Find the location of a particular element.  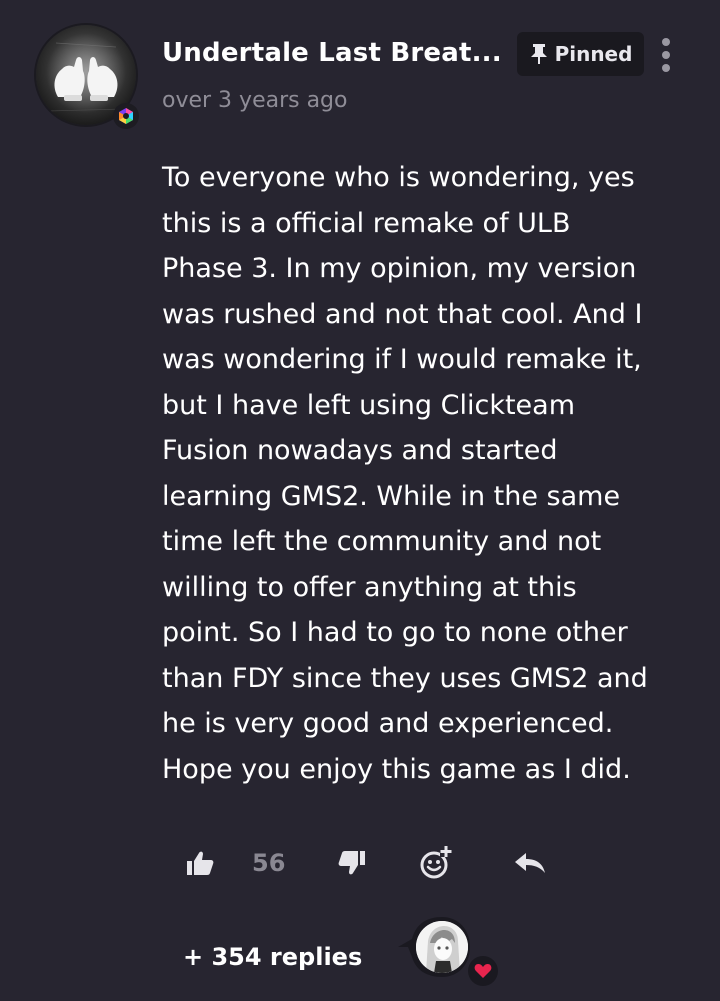

pinned-label: Pinned is located at coordinates (593, 54).